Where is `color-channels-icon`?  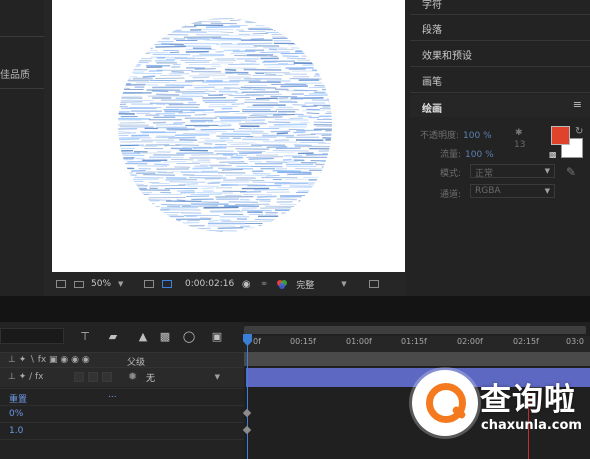
color-channels-icon is located at coordinates (282, 284).